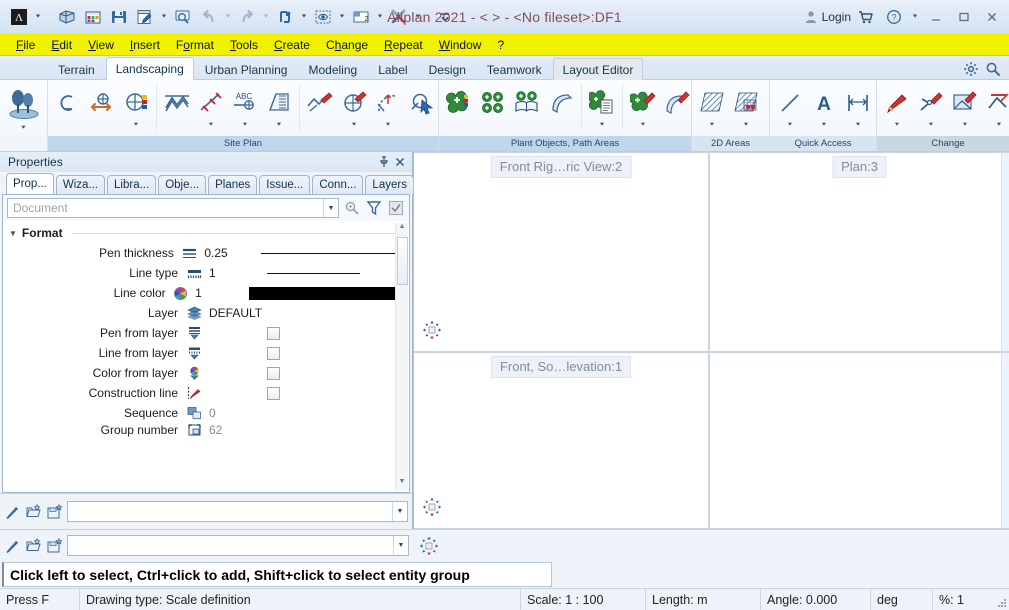 Image resolution: width=1009 pixels, height=610 pixels. Describe the element at coordinates (183, 17) in the screenshot. I see `preview-icon` at that location.